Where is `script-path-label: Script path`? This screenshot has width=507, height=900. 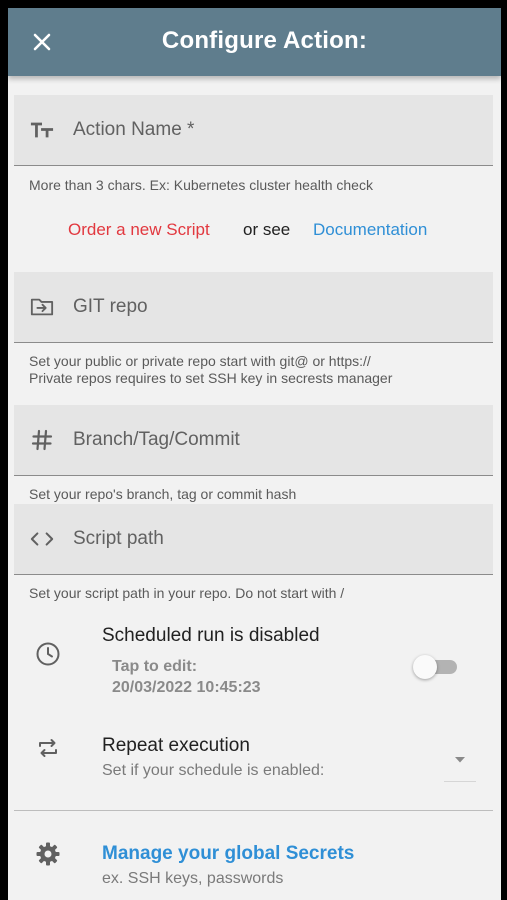 script-path-label: Script path is located at coordinates (118, 538).